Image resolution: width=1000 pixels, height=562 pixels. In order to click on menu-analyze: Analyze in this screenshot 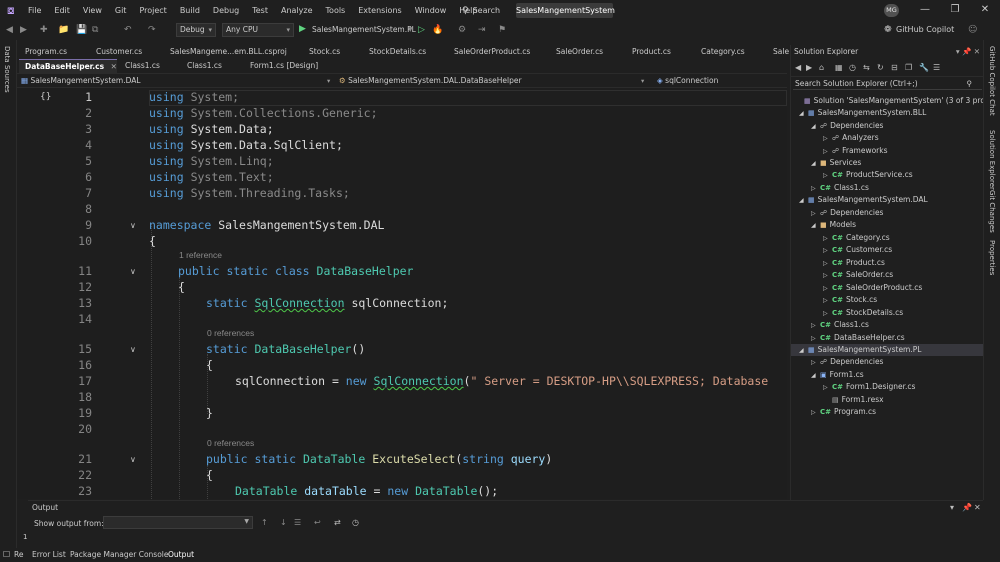, I will do `click(297, 10)`.